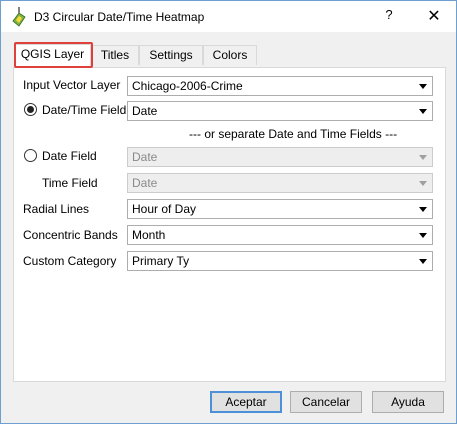 Image resolution: width=457 pixels, height=424 pixels. Describe the element at coordinates (326, 402) in the screenshot. I see `cancel-button: Cancelar` at that location.